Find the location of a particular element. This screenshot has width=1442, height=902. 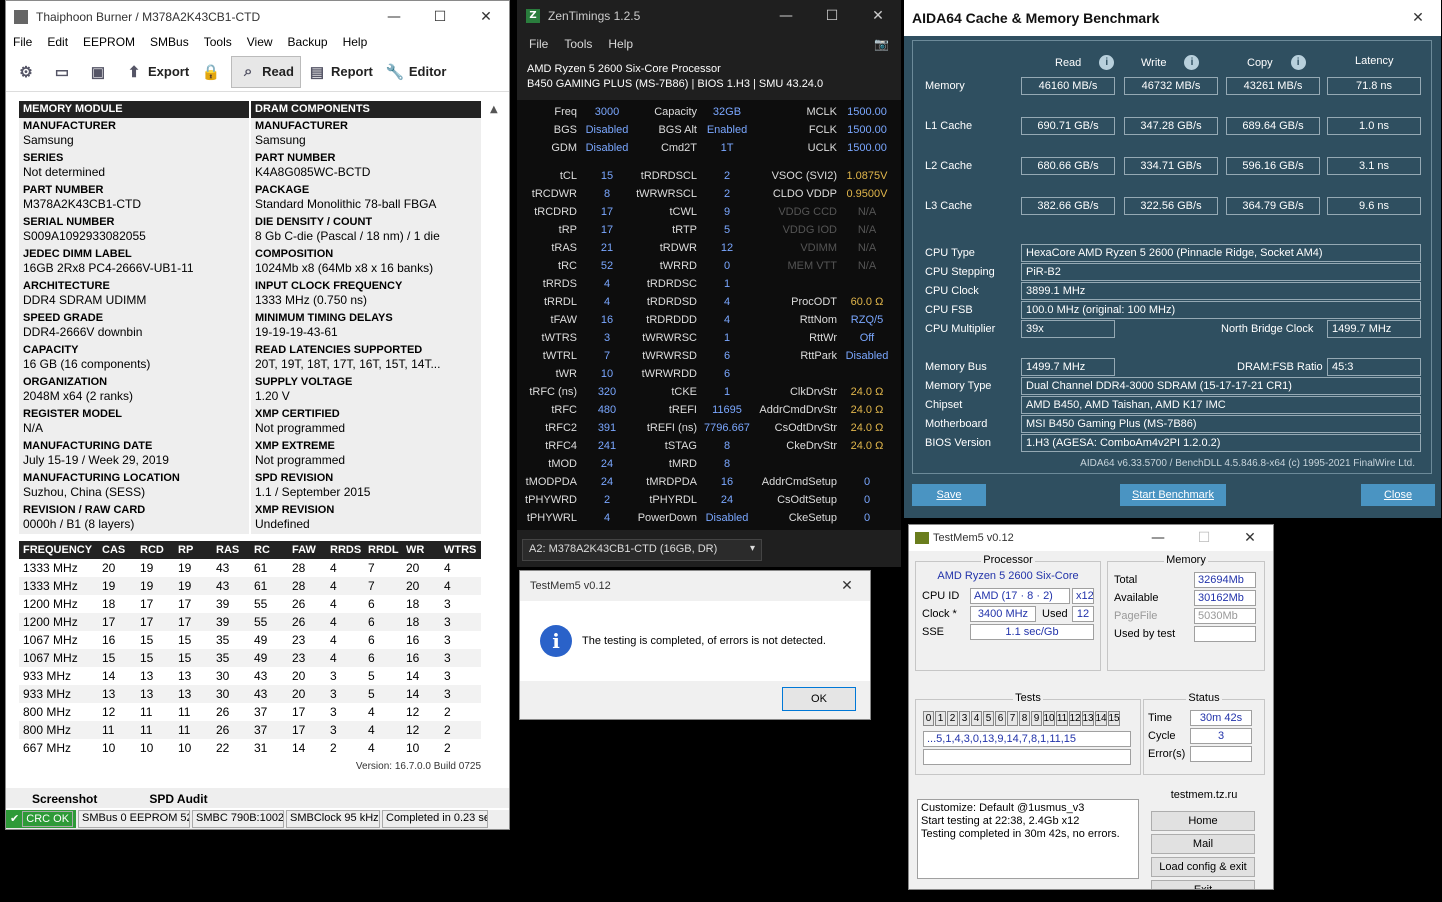

freq-header-cell: RAS is located at coordinates (228, 550).